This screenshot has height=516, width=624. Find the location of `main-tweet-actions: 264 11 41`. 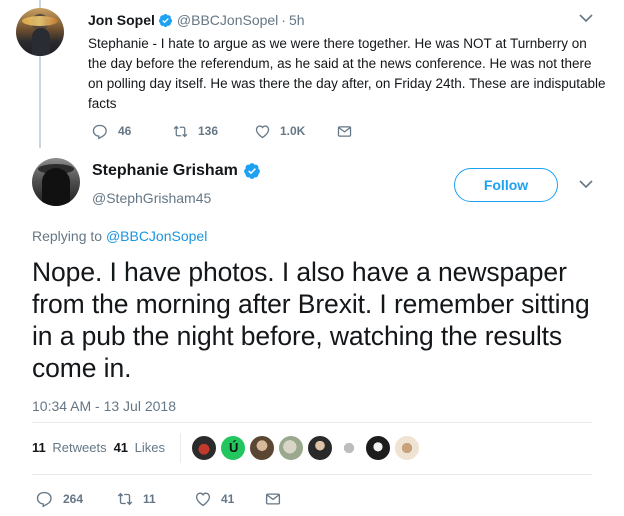

main-tweet-actions: 264 11 41 is located at coordinates (163, 499).